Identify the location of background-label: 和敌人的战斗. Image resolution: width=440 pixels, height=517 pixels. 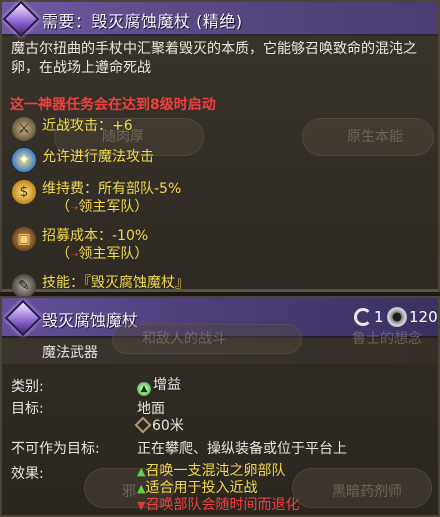
(184, 339).